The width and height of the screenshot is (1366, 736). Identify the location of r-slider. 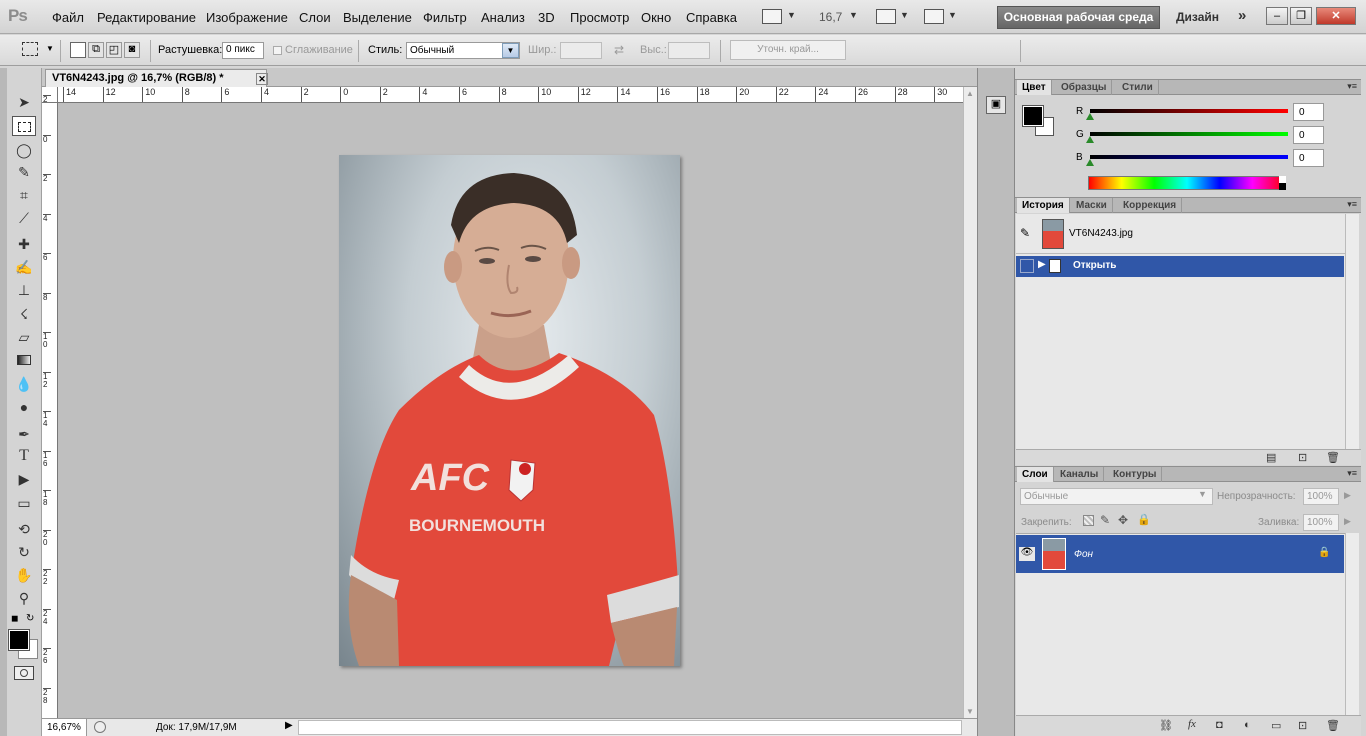
(1189, 111).